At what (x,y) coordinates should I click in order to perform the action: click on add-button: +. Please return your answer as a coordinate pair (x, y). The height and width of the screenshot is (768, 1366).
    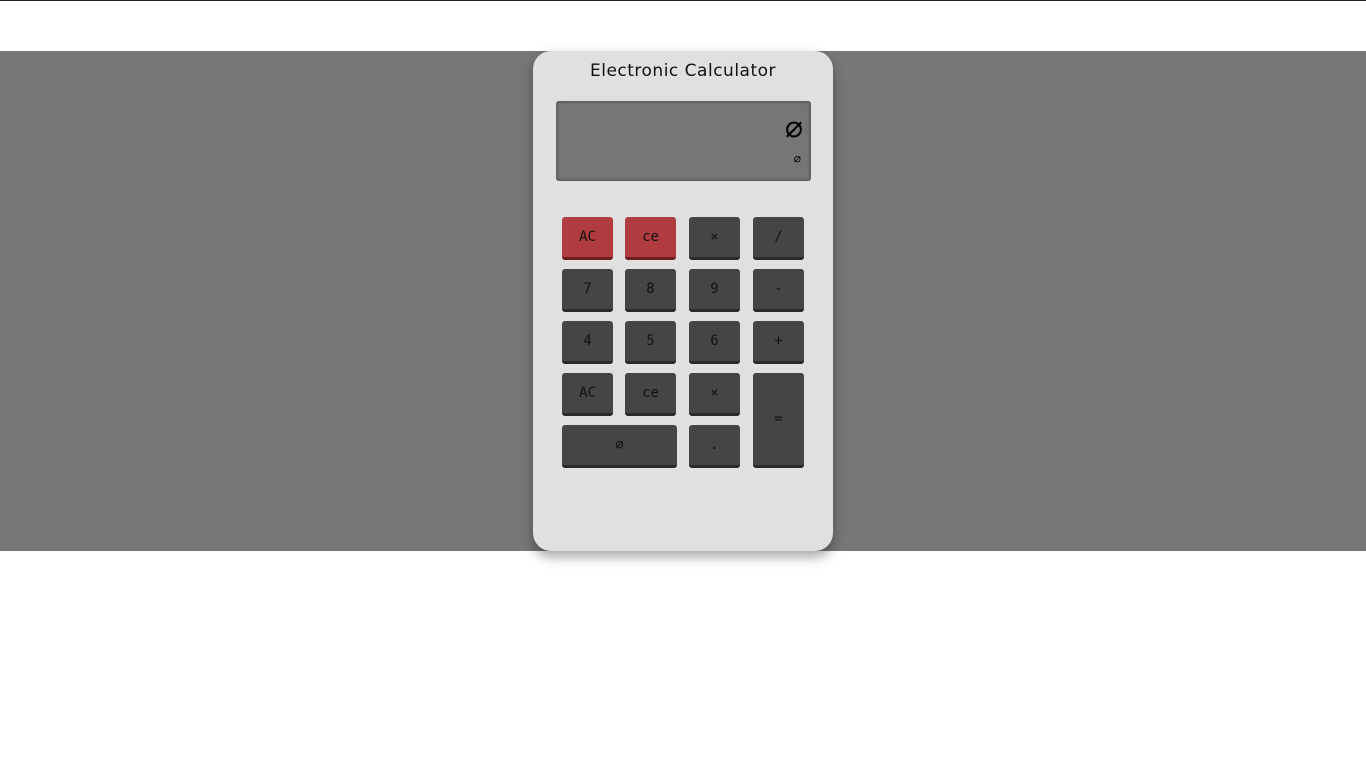
    Looking at the image, I should click on (778, 342).